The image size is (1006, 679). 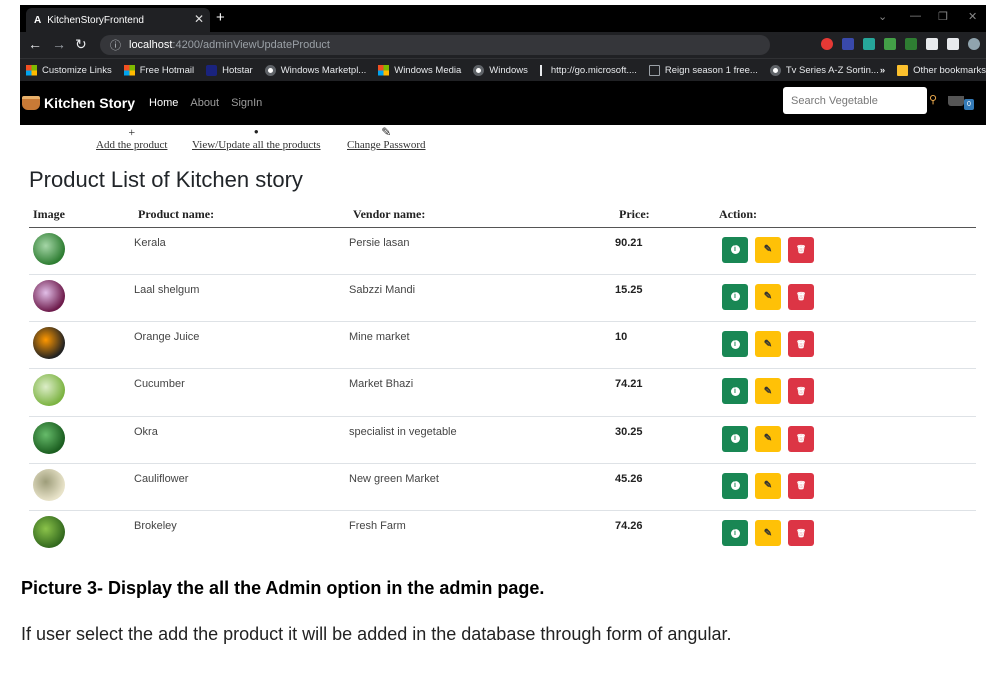 What do you see at coordinates (953, 44) in the screenshot?
I see `sidepanel-icon` at bounding box center [953, 44].